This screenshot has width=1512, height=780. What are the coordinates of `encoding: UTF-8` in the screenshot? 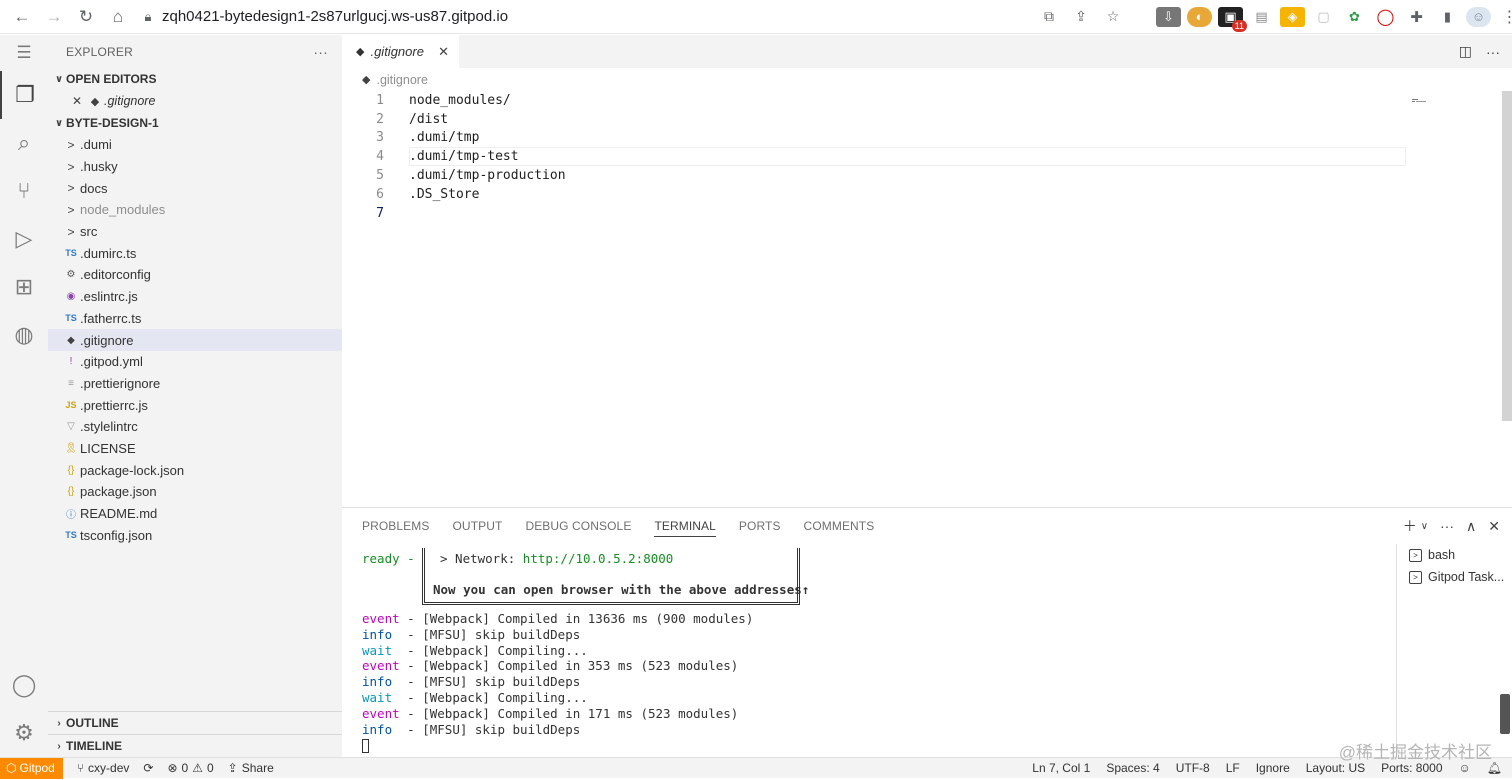 It's located at (1193, 768).